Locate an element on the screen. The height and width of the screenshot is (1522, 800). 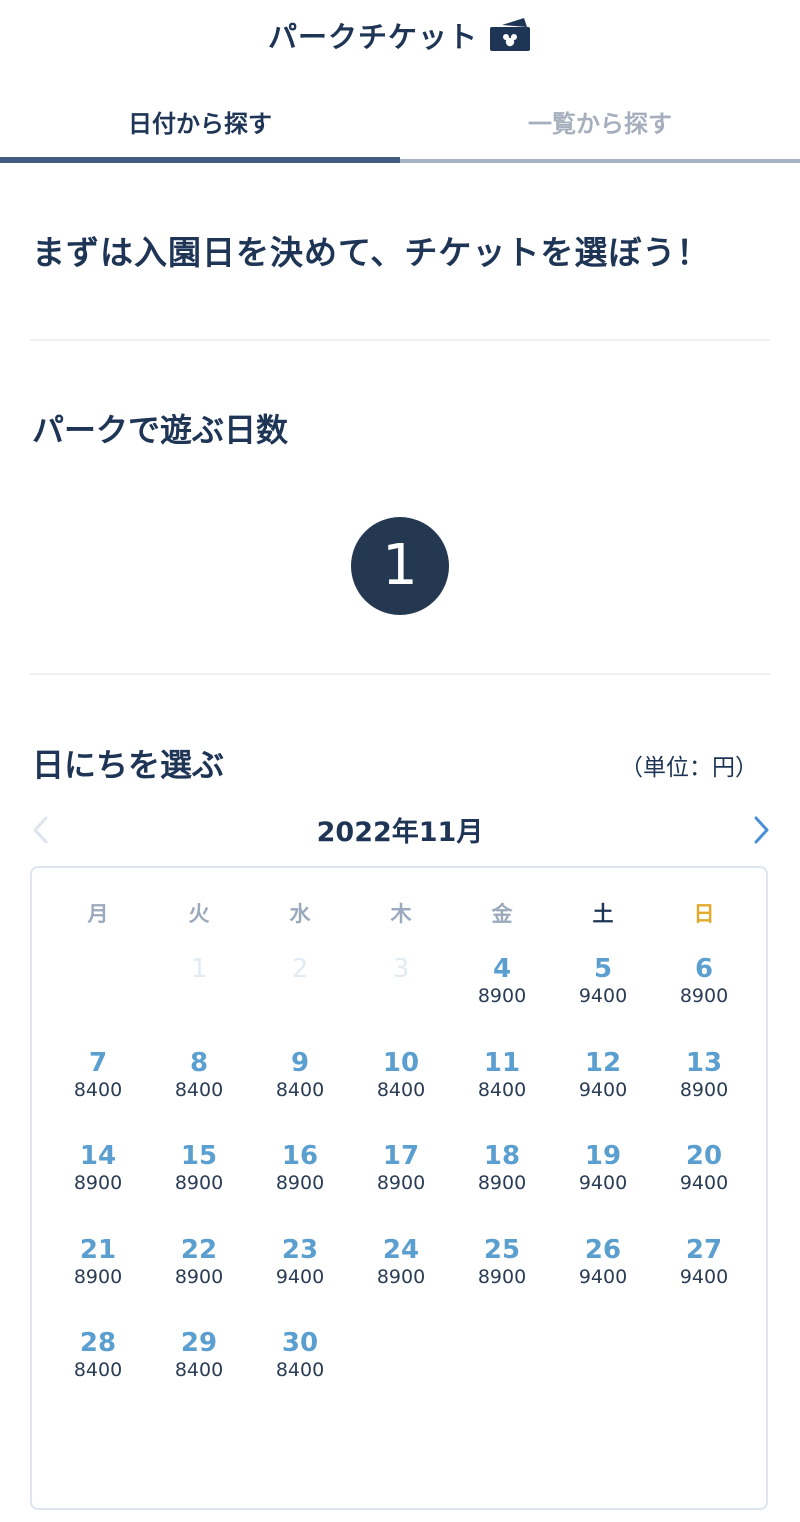
calendar-day: 2 is located at coordinates (300, 994).